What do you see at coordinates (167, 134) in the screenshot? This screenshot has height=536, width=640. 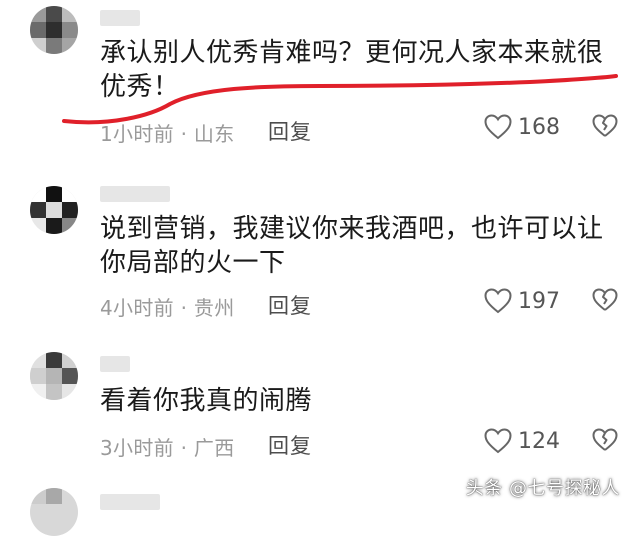 I see `comment-meta: 1小时前 · 山东` at bounding box center [167, 134].